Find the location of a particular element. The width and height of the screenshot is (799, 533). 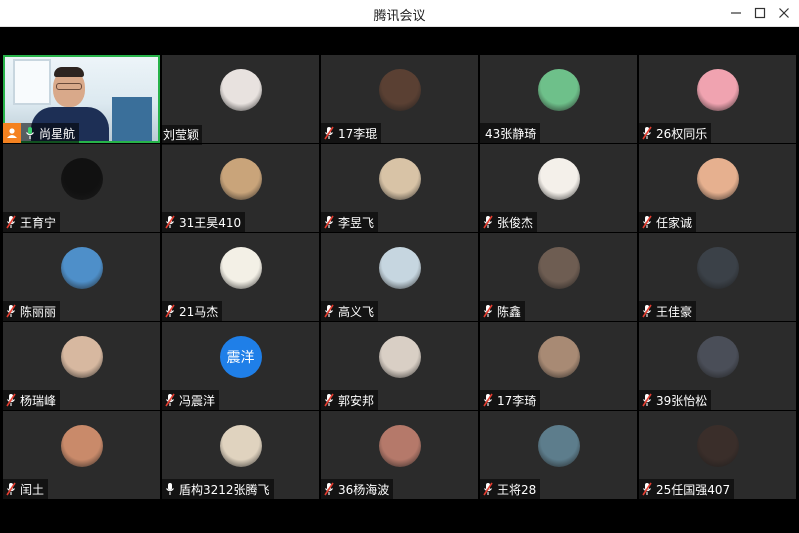

participant-tile: 王育宁 is located at coordinates (81, 188).